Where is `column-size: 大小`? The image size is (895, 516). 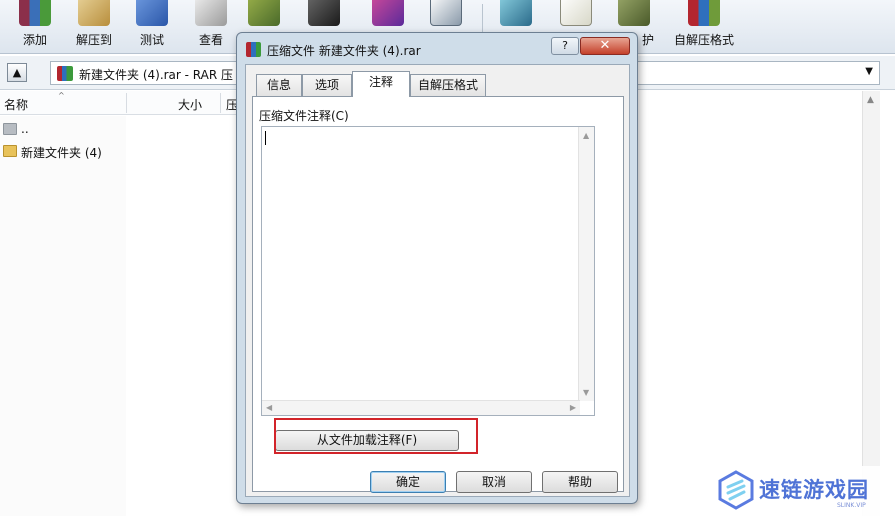
column-size: 大小 is located at coordinates (190, 104).